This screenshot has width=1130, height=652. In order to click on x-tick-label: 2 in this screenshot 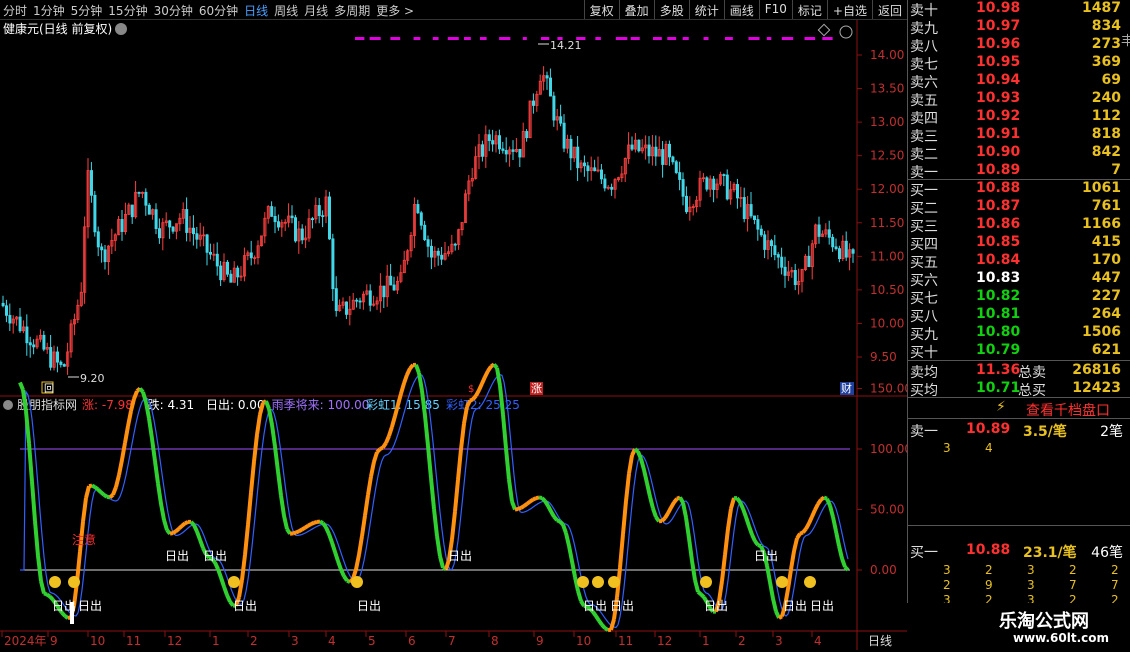, I will do `click(254, 641)`.